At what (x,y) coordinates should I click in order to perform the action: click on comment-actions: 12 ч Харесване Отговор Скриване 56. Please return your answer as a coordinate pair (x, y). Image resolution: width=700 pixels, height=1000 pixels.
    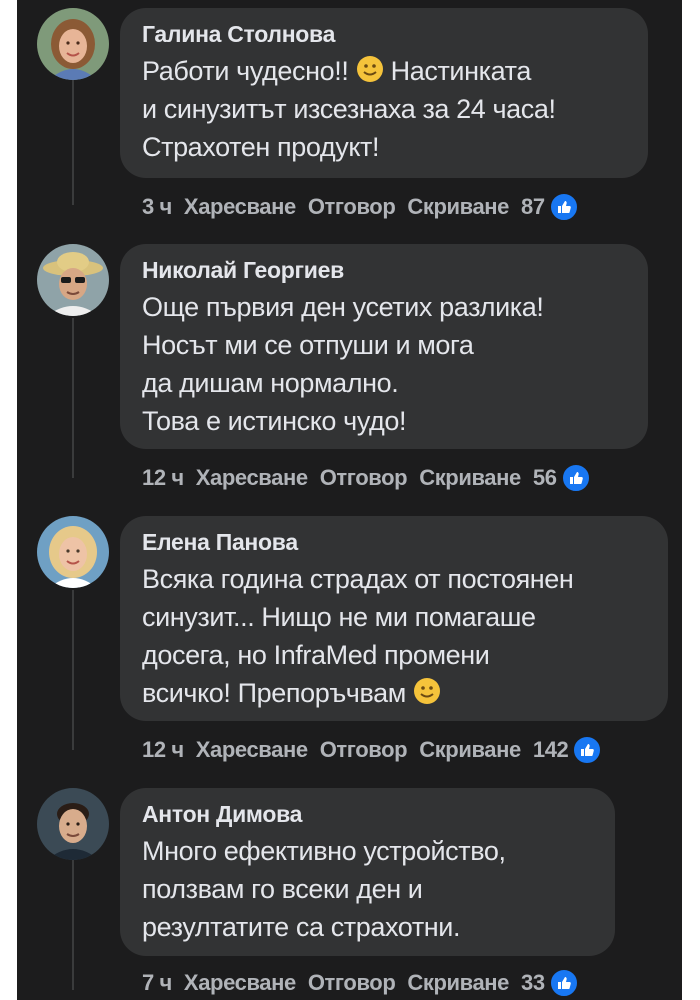
    Looking at the image, I should click on (366, 478).